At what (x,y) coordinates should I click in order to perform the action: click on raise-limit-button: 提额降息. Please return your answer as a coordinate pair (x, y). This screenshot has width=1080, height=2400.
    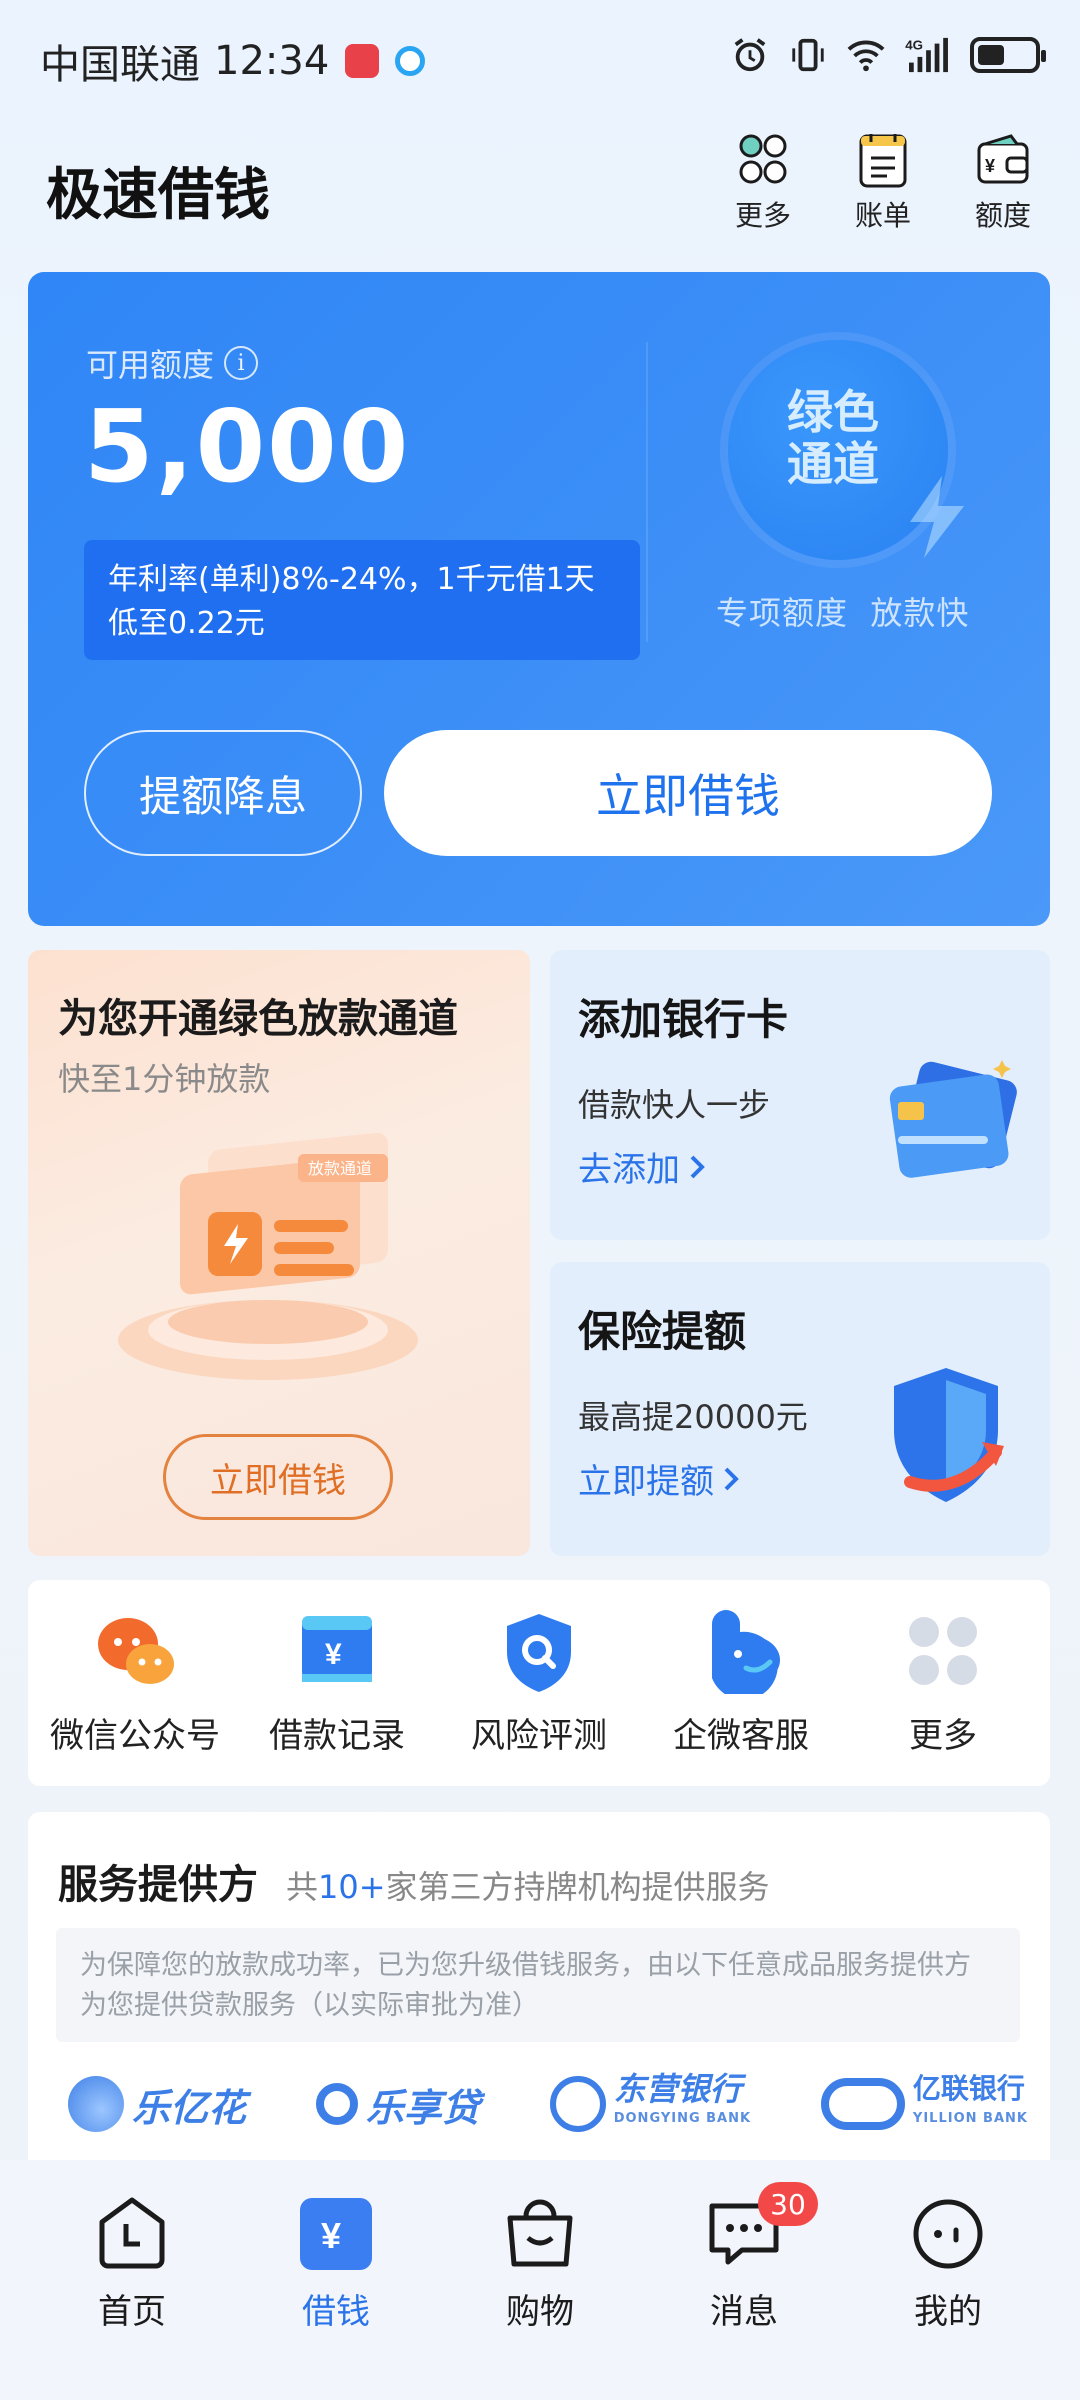
    Looking at the image, I should click on (223, 793).